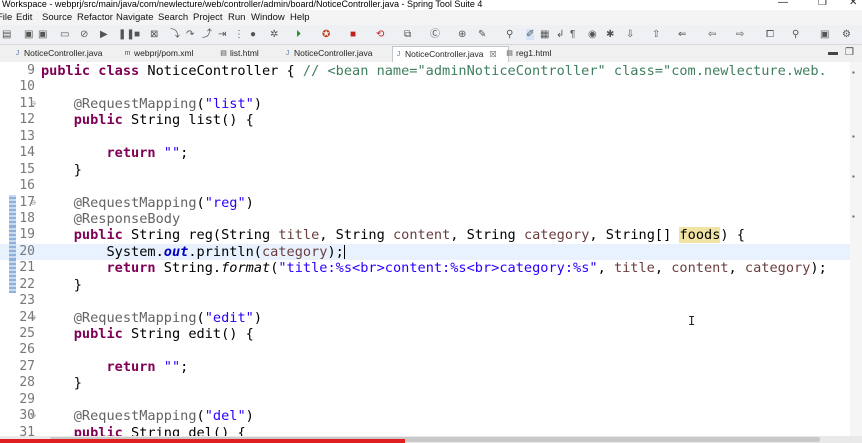 This screenshot has width=862, height=443. I want to click on code-line: 25 public String edit() {, so click(425, 334).